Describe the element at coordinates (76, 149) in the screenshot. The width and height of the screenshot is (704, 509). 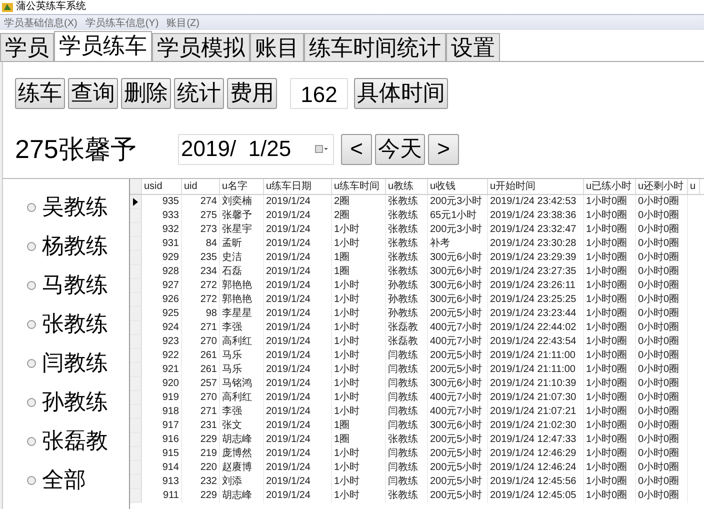
I see `student-label: 275张馨予` at that location.